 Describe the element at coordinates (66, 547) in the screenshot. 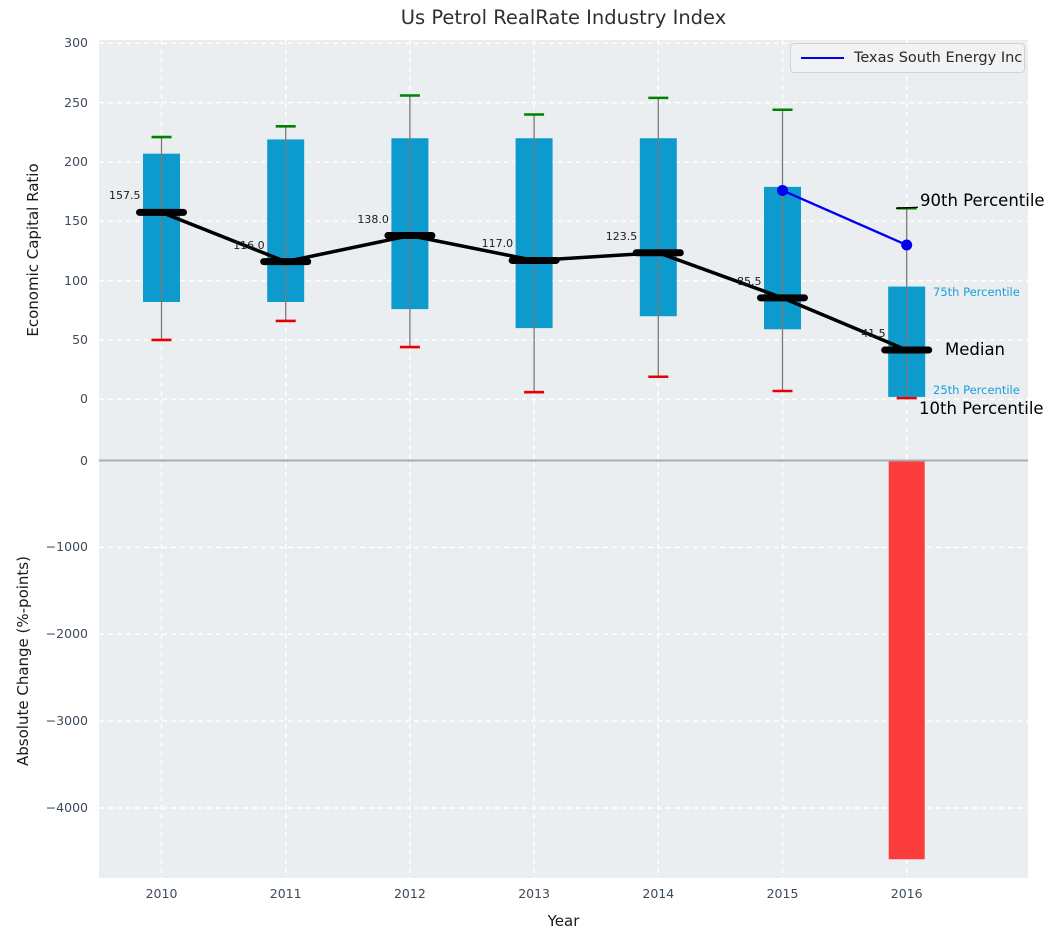

I see `bottom-y-tick--1000: −1000` at that location.